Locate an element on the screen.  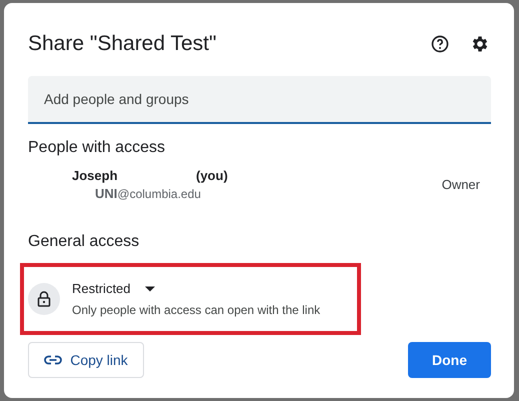
you-label: (you) is located at coordinates (212, 175).